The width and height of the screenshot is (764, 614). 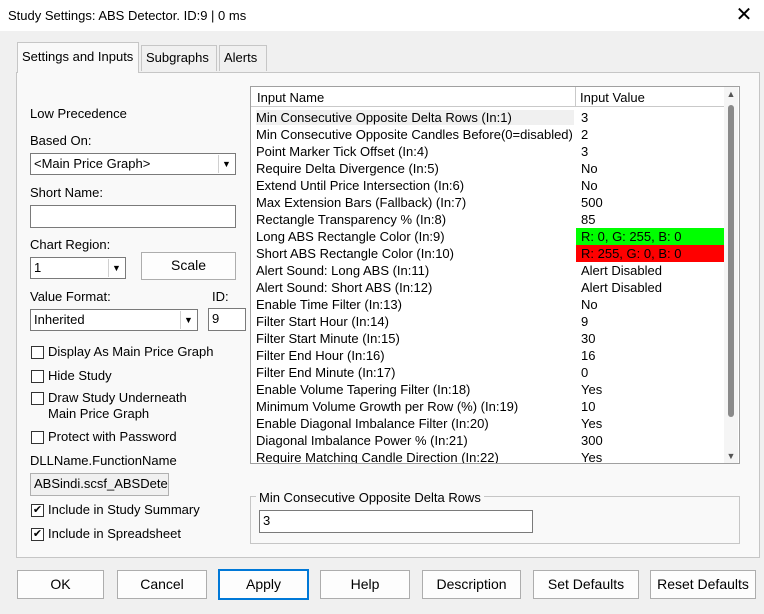 I want to click on vertical-scrollbar: ▲ ▼, so click(x=731, y=275).